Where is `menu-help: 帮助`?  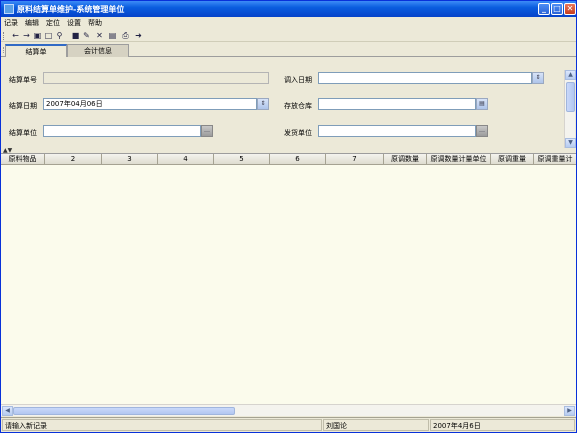 menu-help: 帮助 is located at coordinates (95, 23).